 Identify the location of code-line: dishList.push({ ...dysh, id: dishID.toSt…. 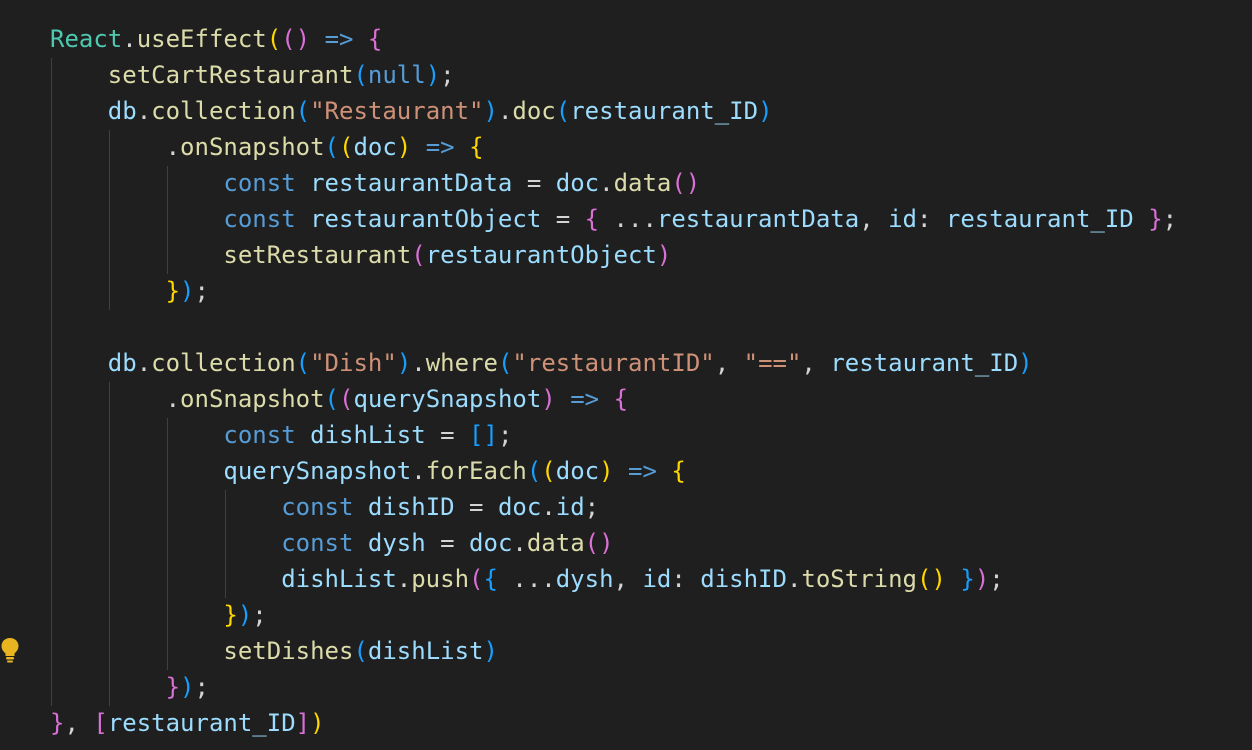
(613, 579).